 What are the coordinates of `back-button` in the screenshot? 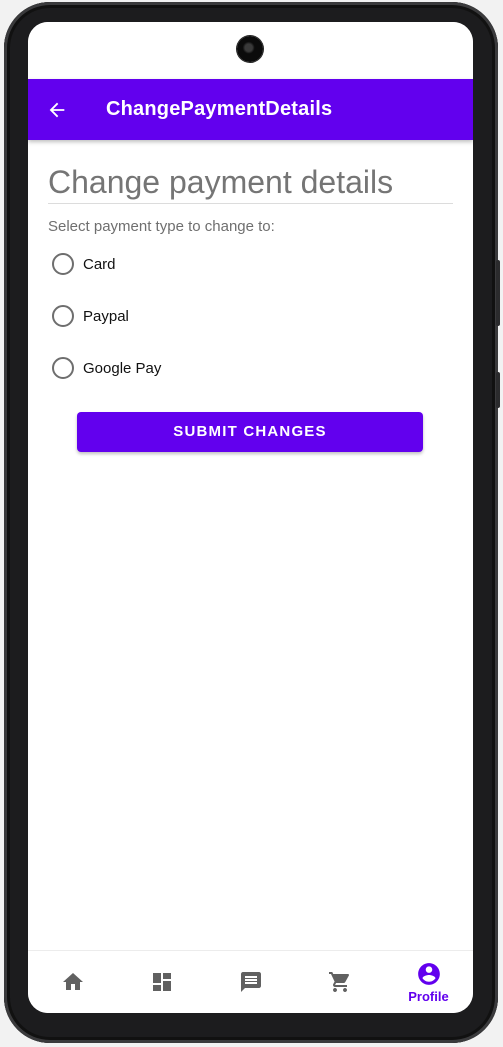 It's located at (57, 110).